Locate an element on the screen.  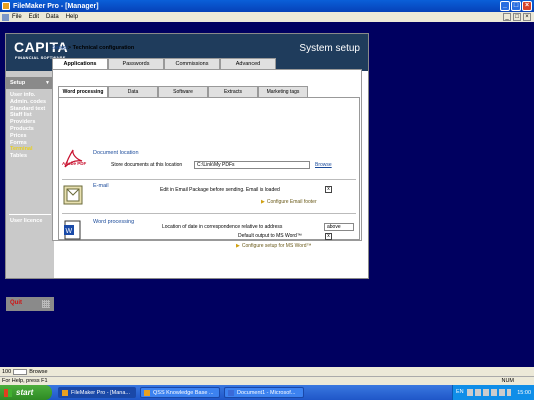
system-tray: EN 15:00 is located at coordinates (493, 392).